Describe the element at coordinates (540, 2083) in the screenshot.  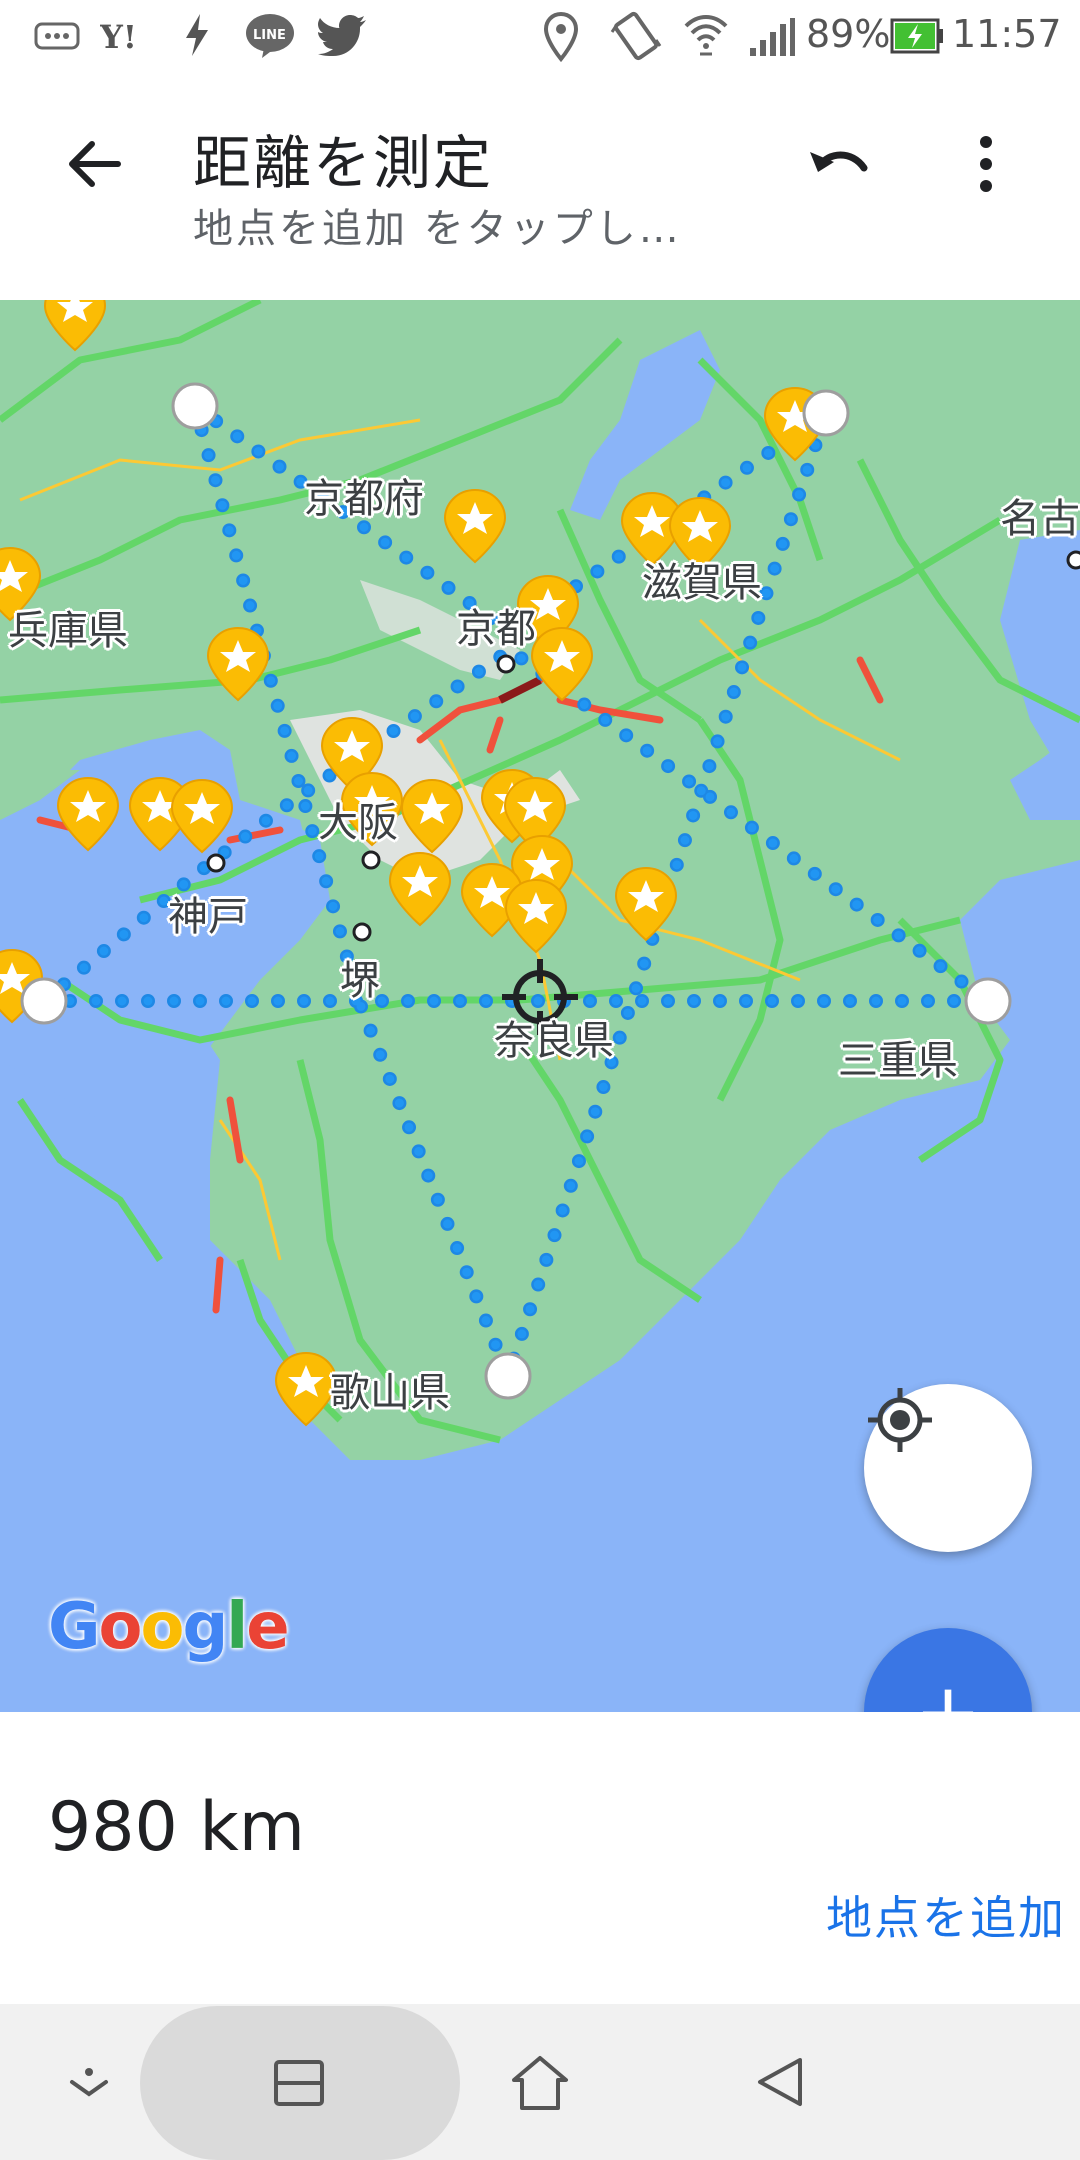
I see `home-icon` at that location.